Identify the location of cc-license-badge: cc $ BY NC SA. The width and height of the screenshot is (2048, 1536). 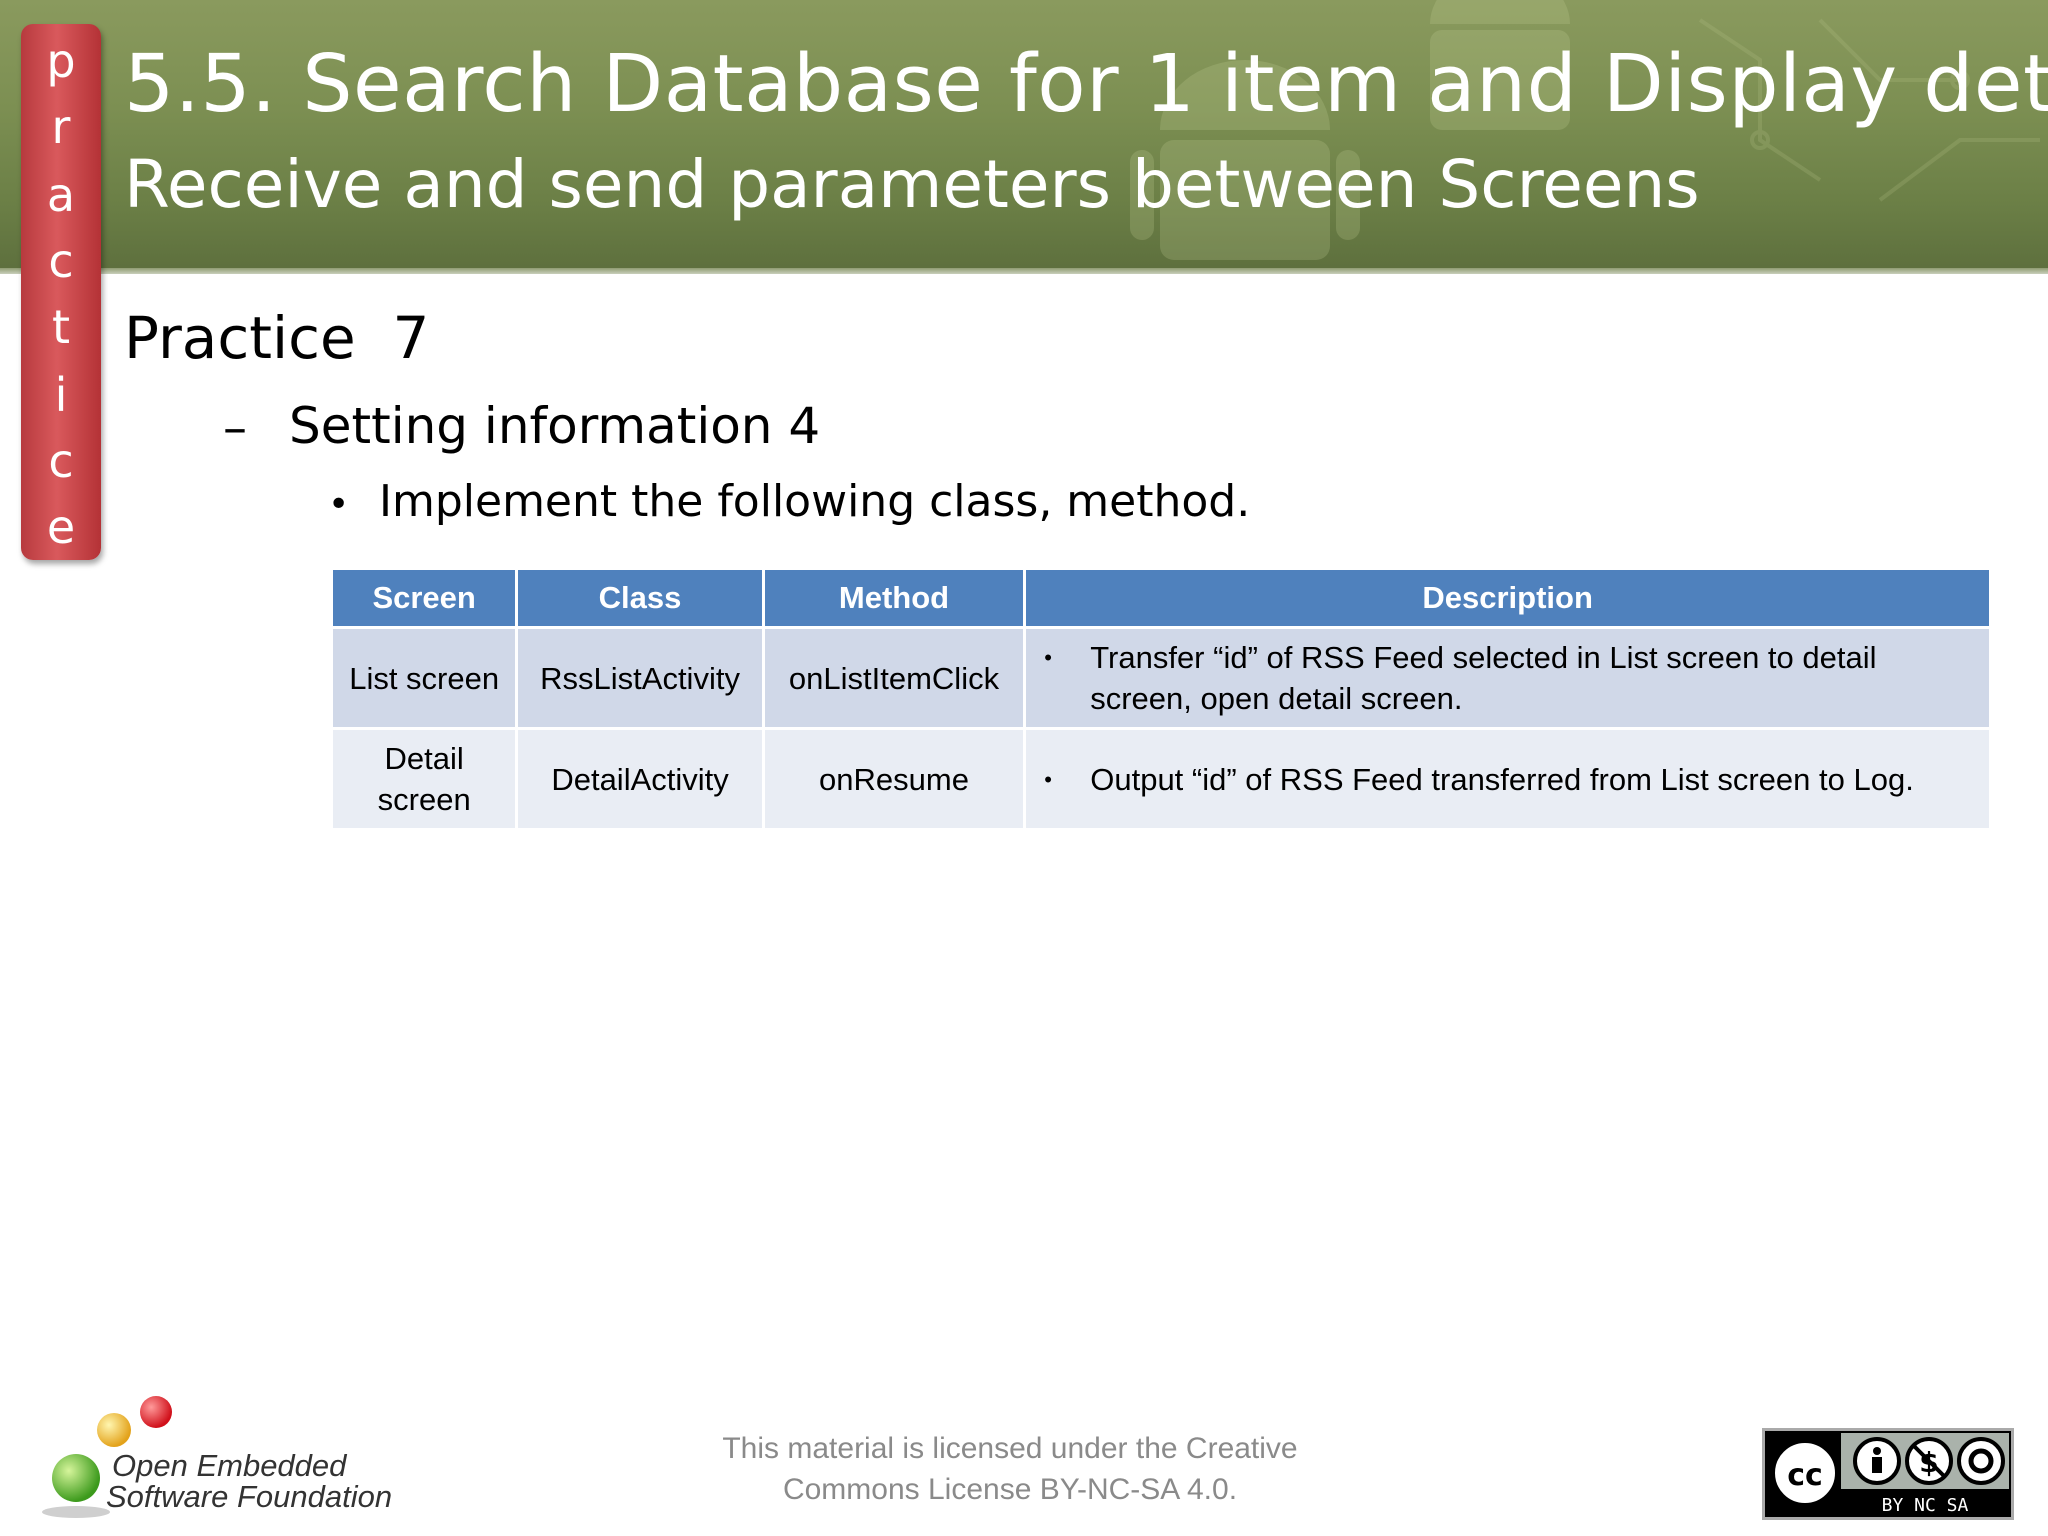
(1888, 1474).